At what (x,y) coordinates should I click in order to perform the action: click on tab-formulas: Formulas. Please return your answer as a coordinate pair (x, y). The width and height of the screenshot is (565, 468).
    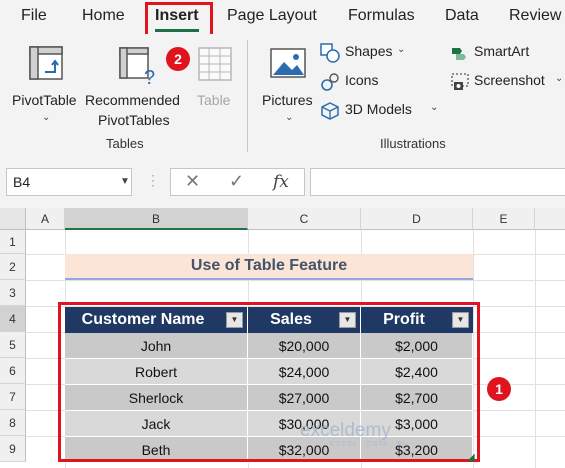
    Looking at the image, I should click on (381, 16).